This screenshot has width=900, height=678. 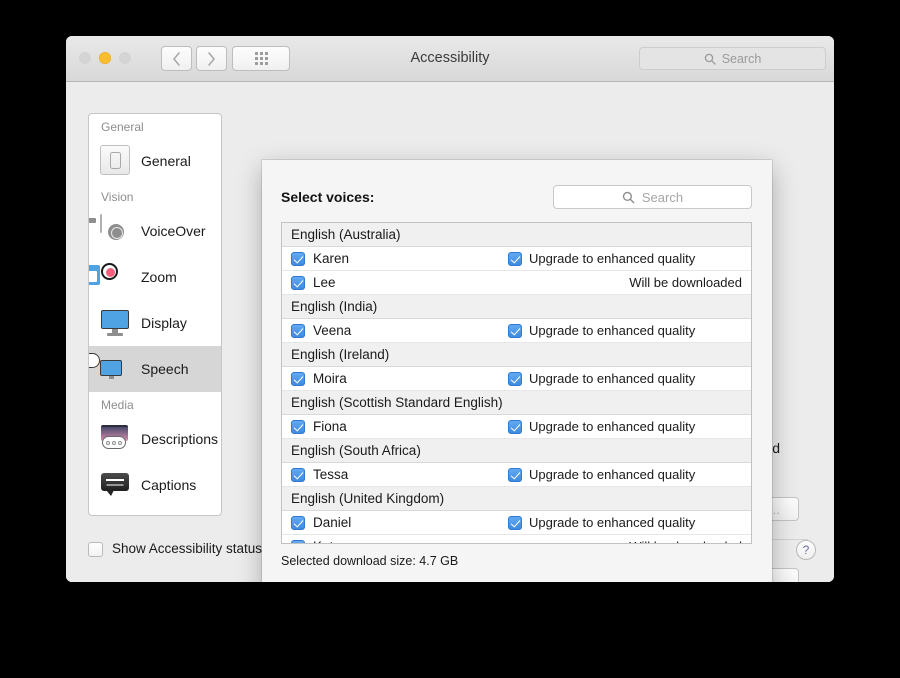 What do you see at coordinates (180, 439) in the screenshot?
I see `sidebar-item-label: Descriptions` at bounding box center [180, 439].